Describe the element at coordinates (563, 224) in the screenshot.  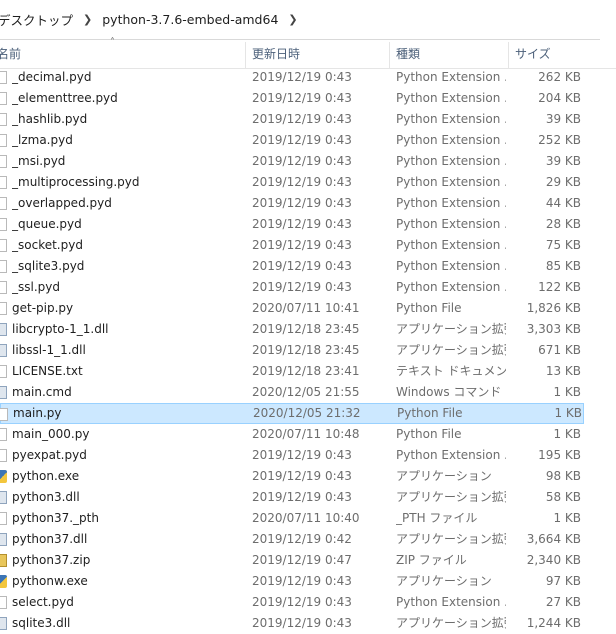
I see `file-size: 28 KB` at that location.